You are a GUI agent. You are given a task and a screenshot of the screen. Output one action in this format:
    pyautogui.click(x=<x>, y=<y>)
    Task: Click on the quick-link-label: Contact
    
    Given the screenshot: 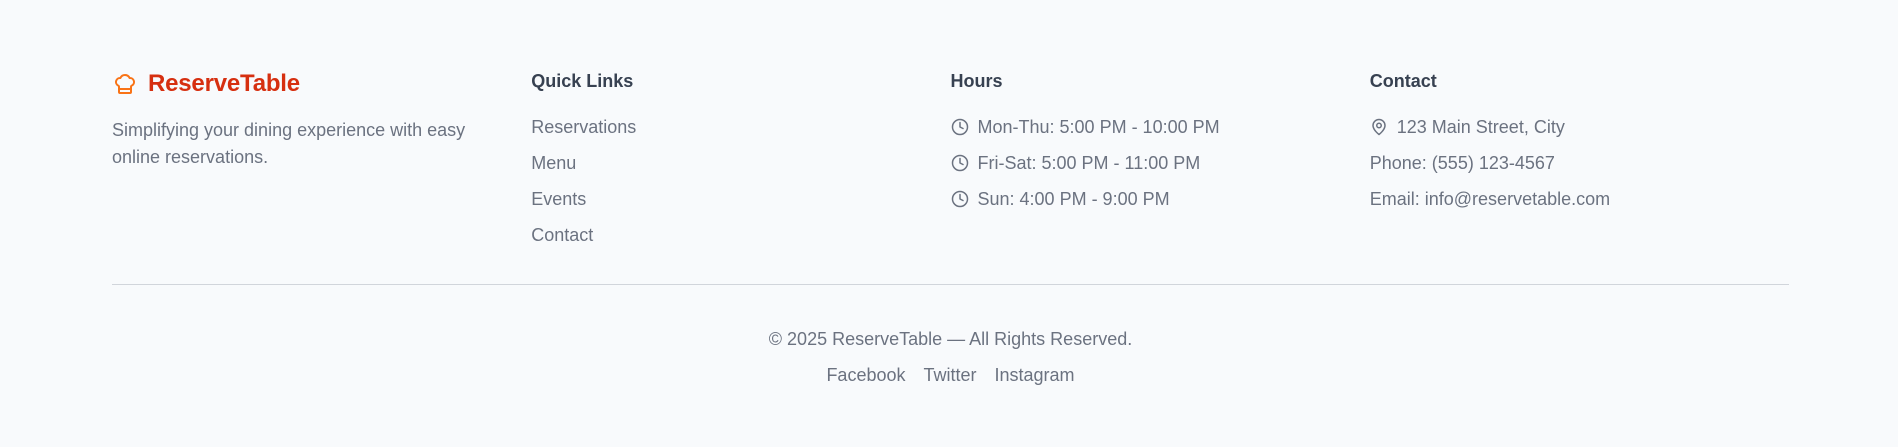 What is the action you would take?
    pyautogui.click(x=562, y=235)
    